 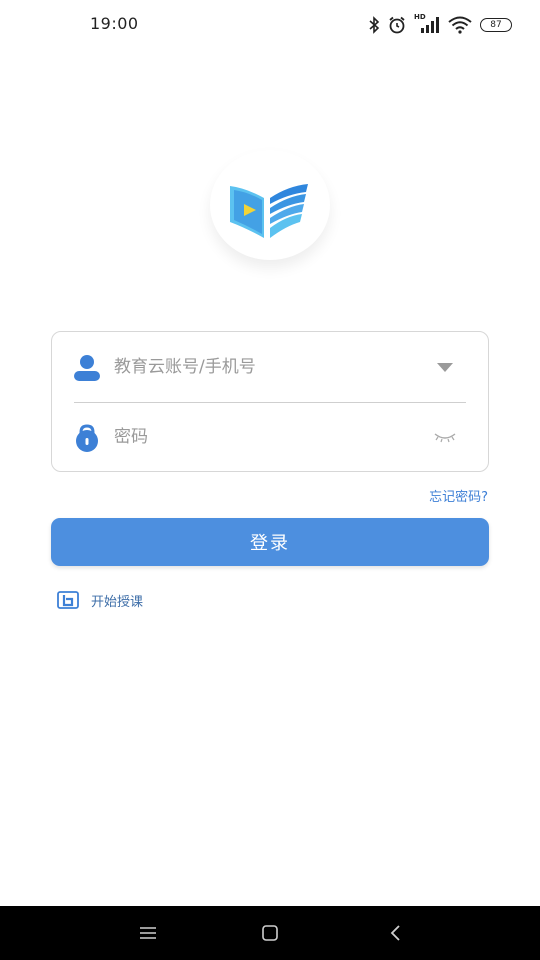 What do you see at coordinates (117, 602) in the screenshot?
I see `start-teaching-label: 开始授课` at bounding box center [117, 602].